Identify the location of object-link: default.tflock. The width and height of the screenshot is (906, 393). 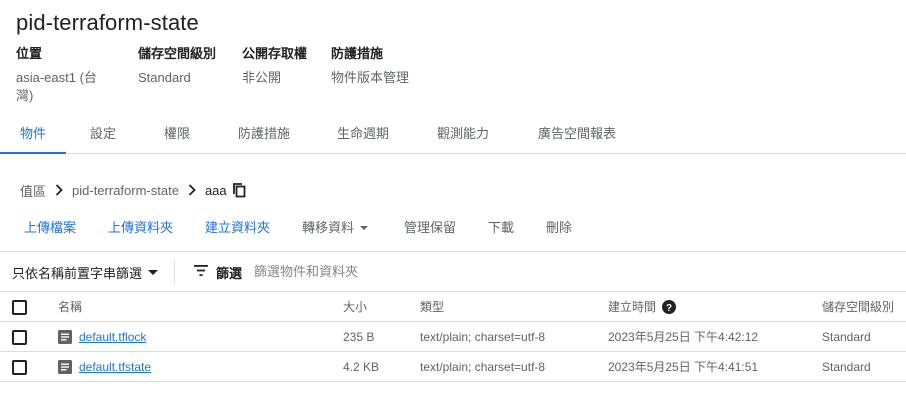
(112, 337).